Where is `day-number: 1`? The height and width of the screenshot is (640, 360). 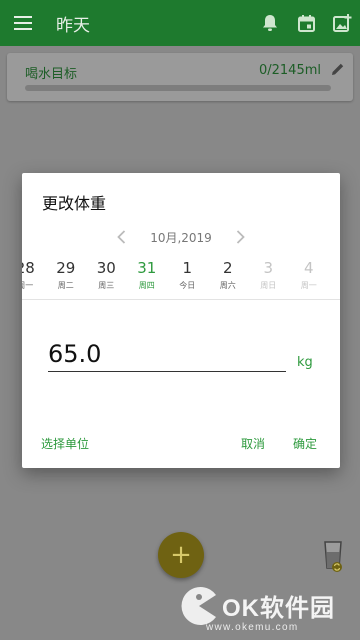 day-number: 1 is located at coordinates (187, 268).